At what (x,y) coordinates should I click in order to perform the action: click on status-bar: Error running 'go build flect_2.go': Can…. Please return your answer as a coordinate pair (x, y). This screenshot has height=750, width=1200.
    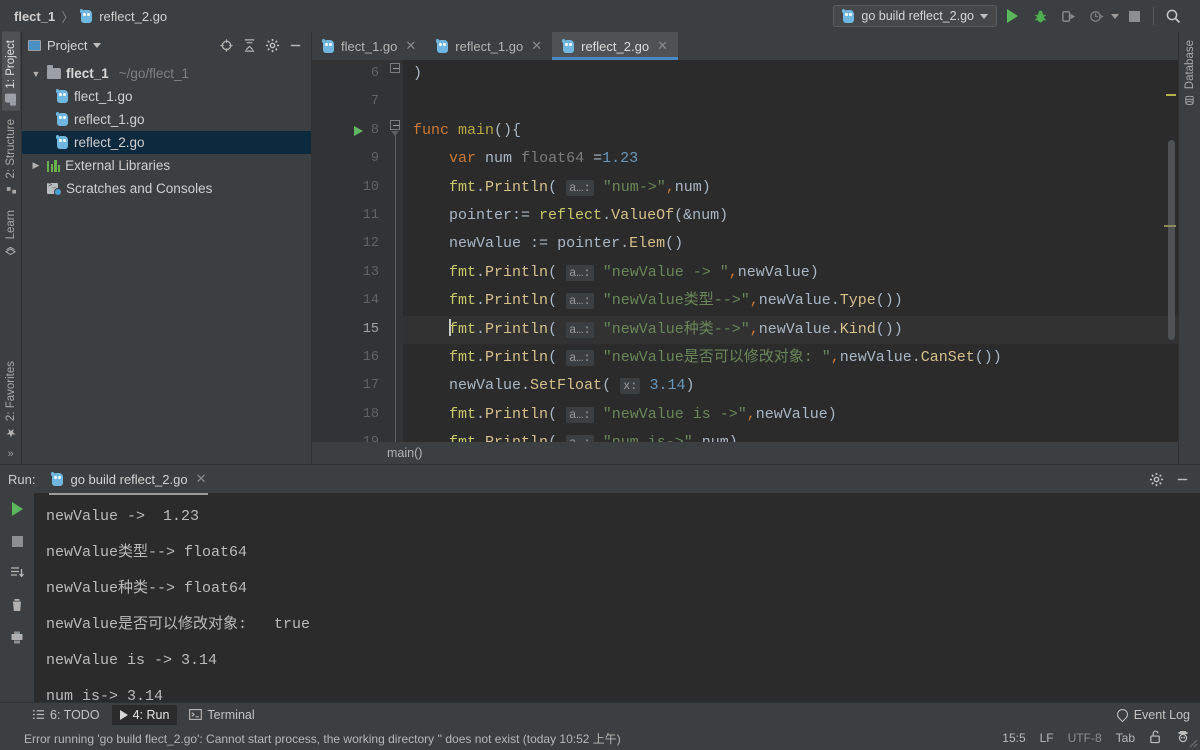
    Looking at the image, I should click on (600, 738).